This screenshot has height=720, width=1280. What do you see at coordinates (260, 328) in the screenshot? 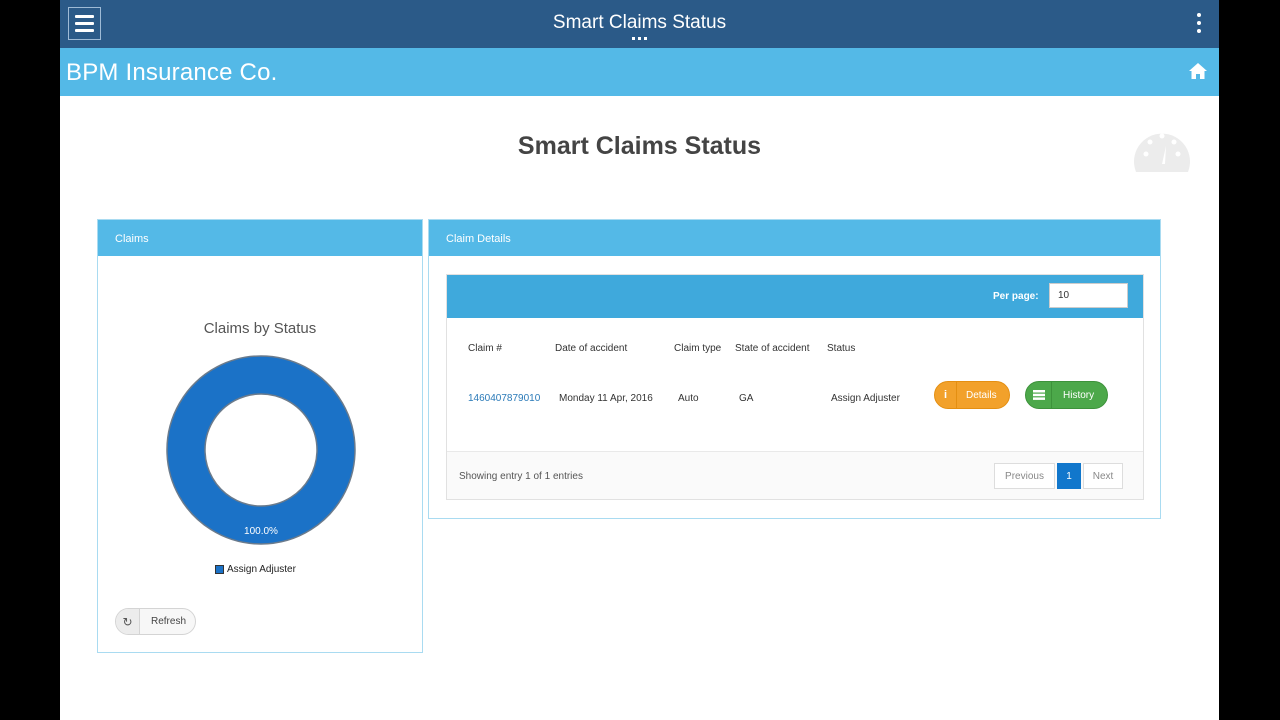
I see `chart-title: Claims by Status` at bounding box center [260, 328].